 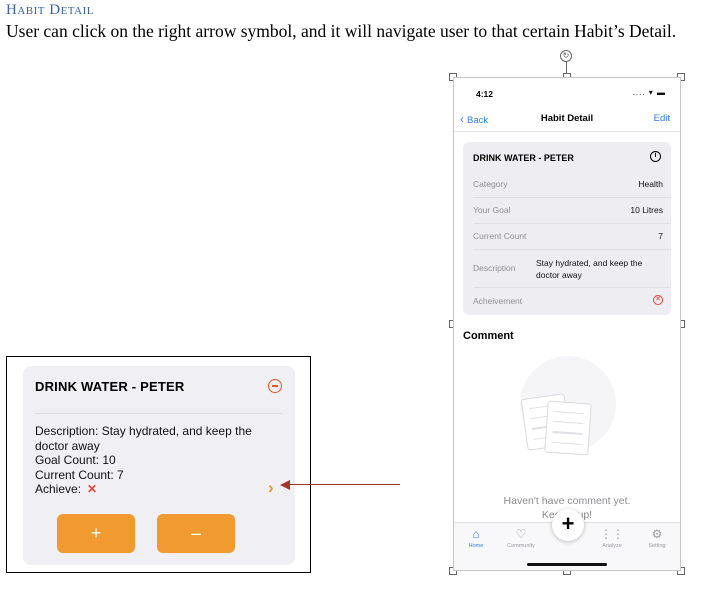 I want to click on row-value: Health, so click(x=650, y=184).